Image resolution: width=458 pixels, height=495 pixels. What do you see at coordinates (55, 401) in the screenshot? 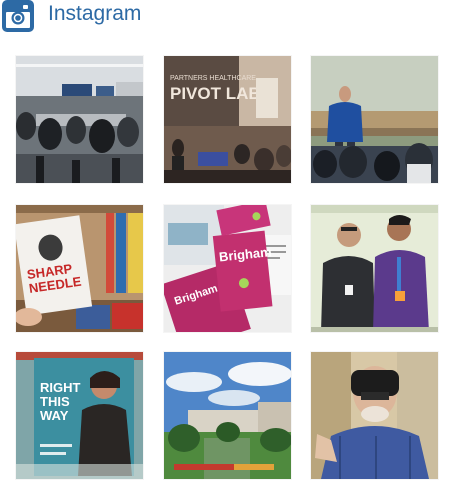
I see `cover-line2: THIS` at bounding box center [55, 401].